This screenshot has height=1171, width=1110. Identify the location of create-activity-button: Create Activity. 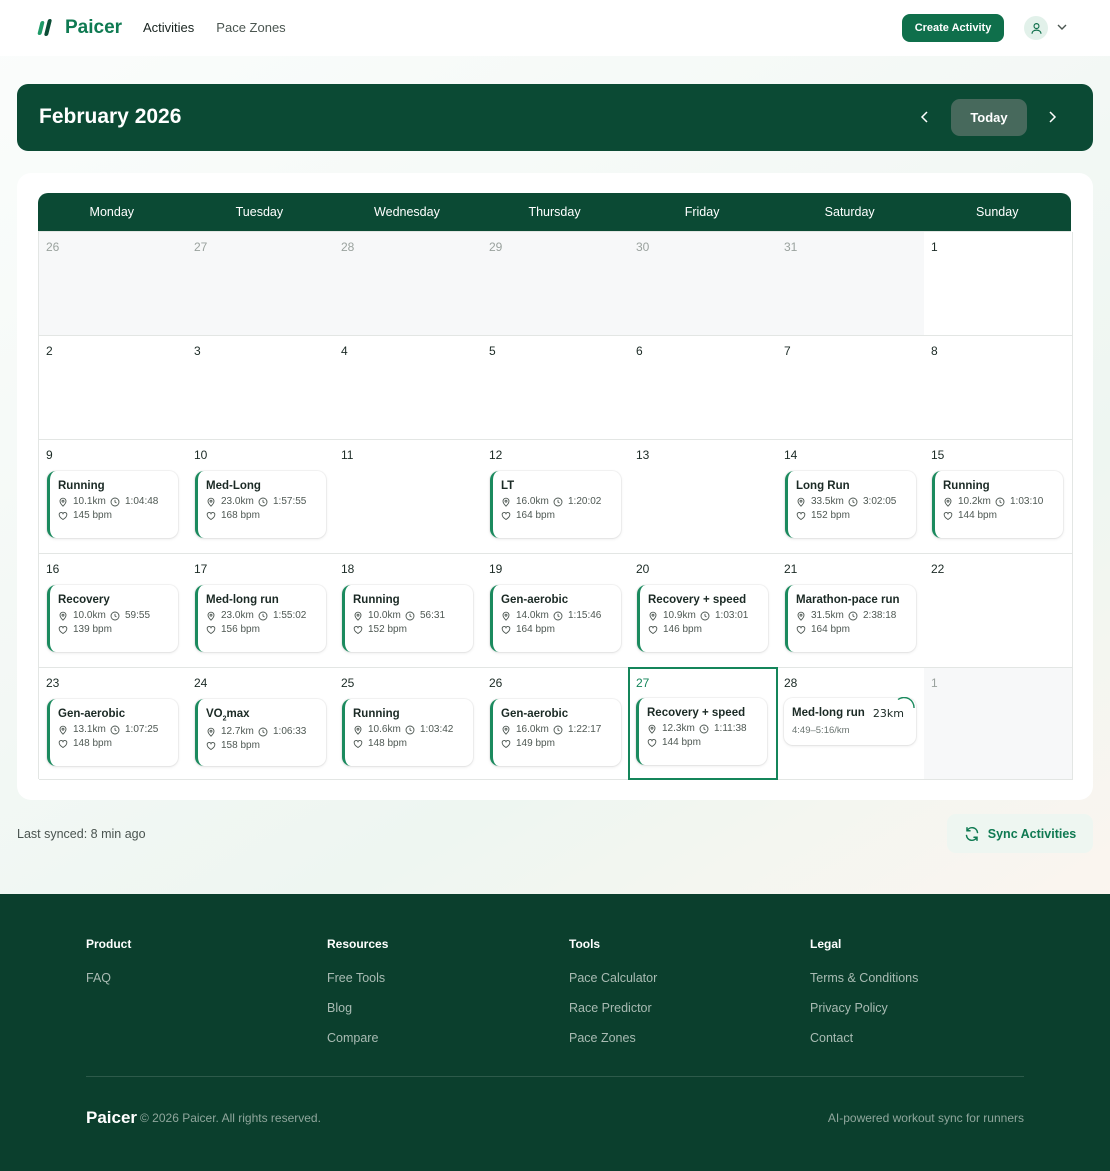
(953, 28).